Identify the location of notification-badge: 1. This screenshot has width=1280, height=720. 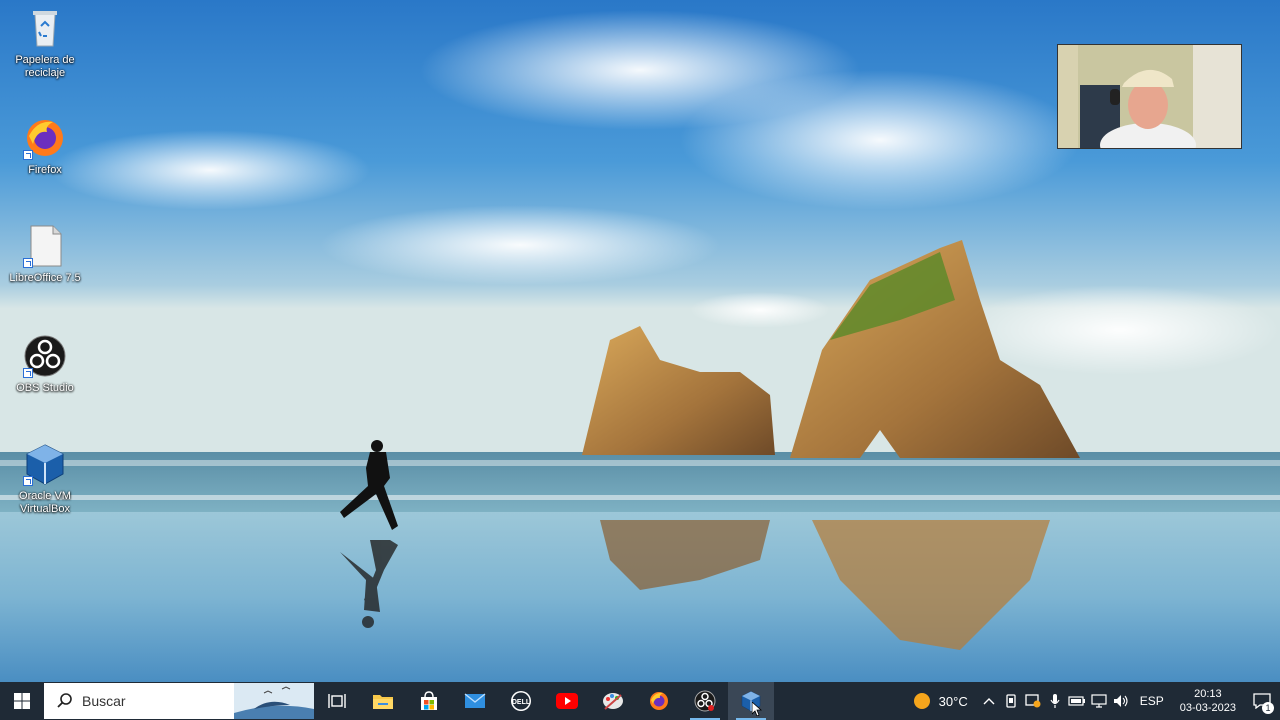
(1268, 708).